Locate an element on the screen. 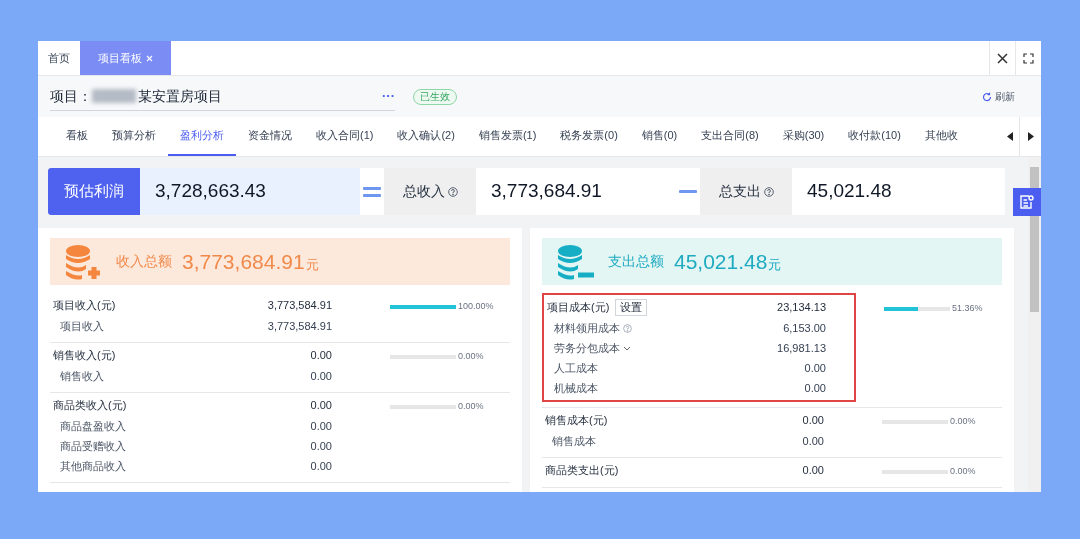  profit-value: 3,728,663.43 is located at coordinates (250, 191).